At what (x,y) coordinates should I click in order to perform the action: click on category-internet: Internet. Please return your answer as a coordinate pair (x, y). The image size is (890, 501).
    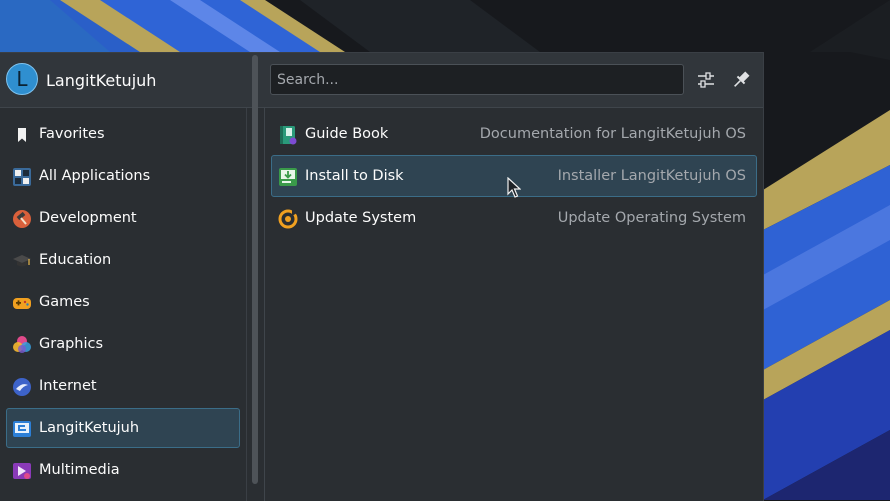
    Looking at the image, I should click on (123, 386).